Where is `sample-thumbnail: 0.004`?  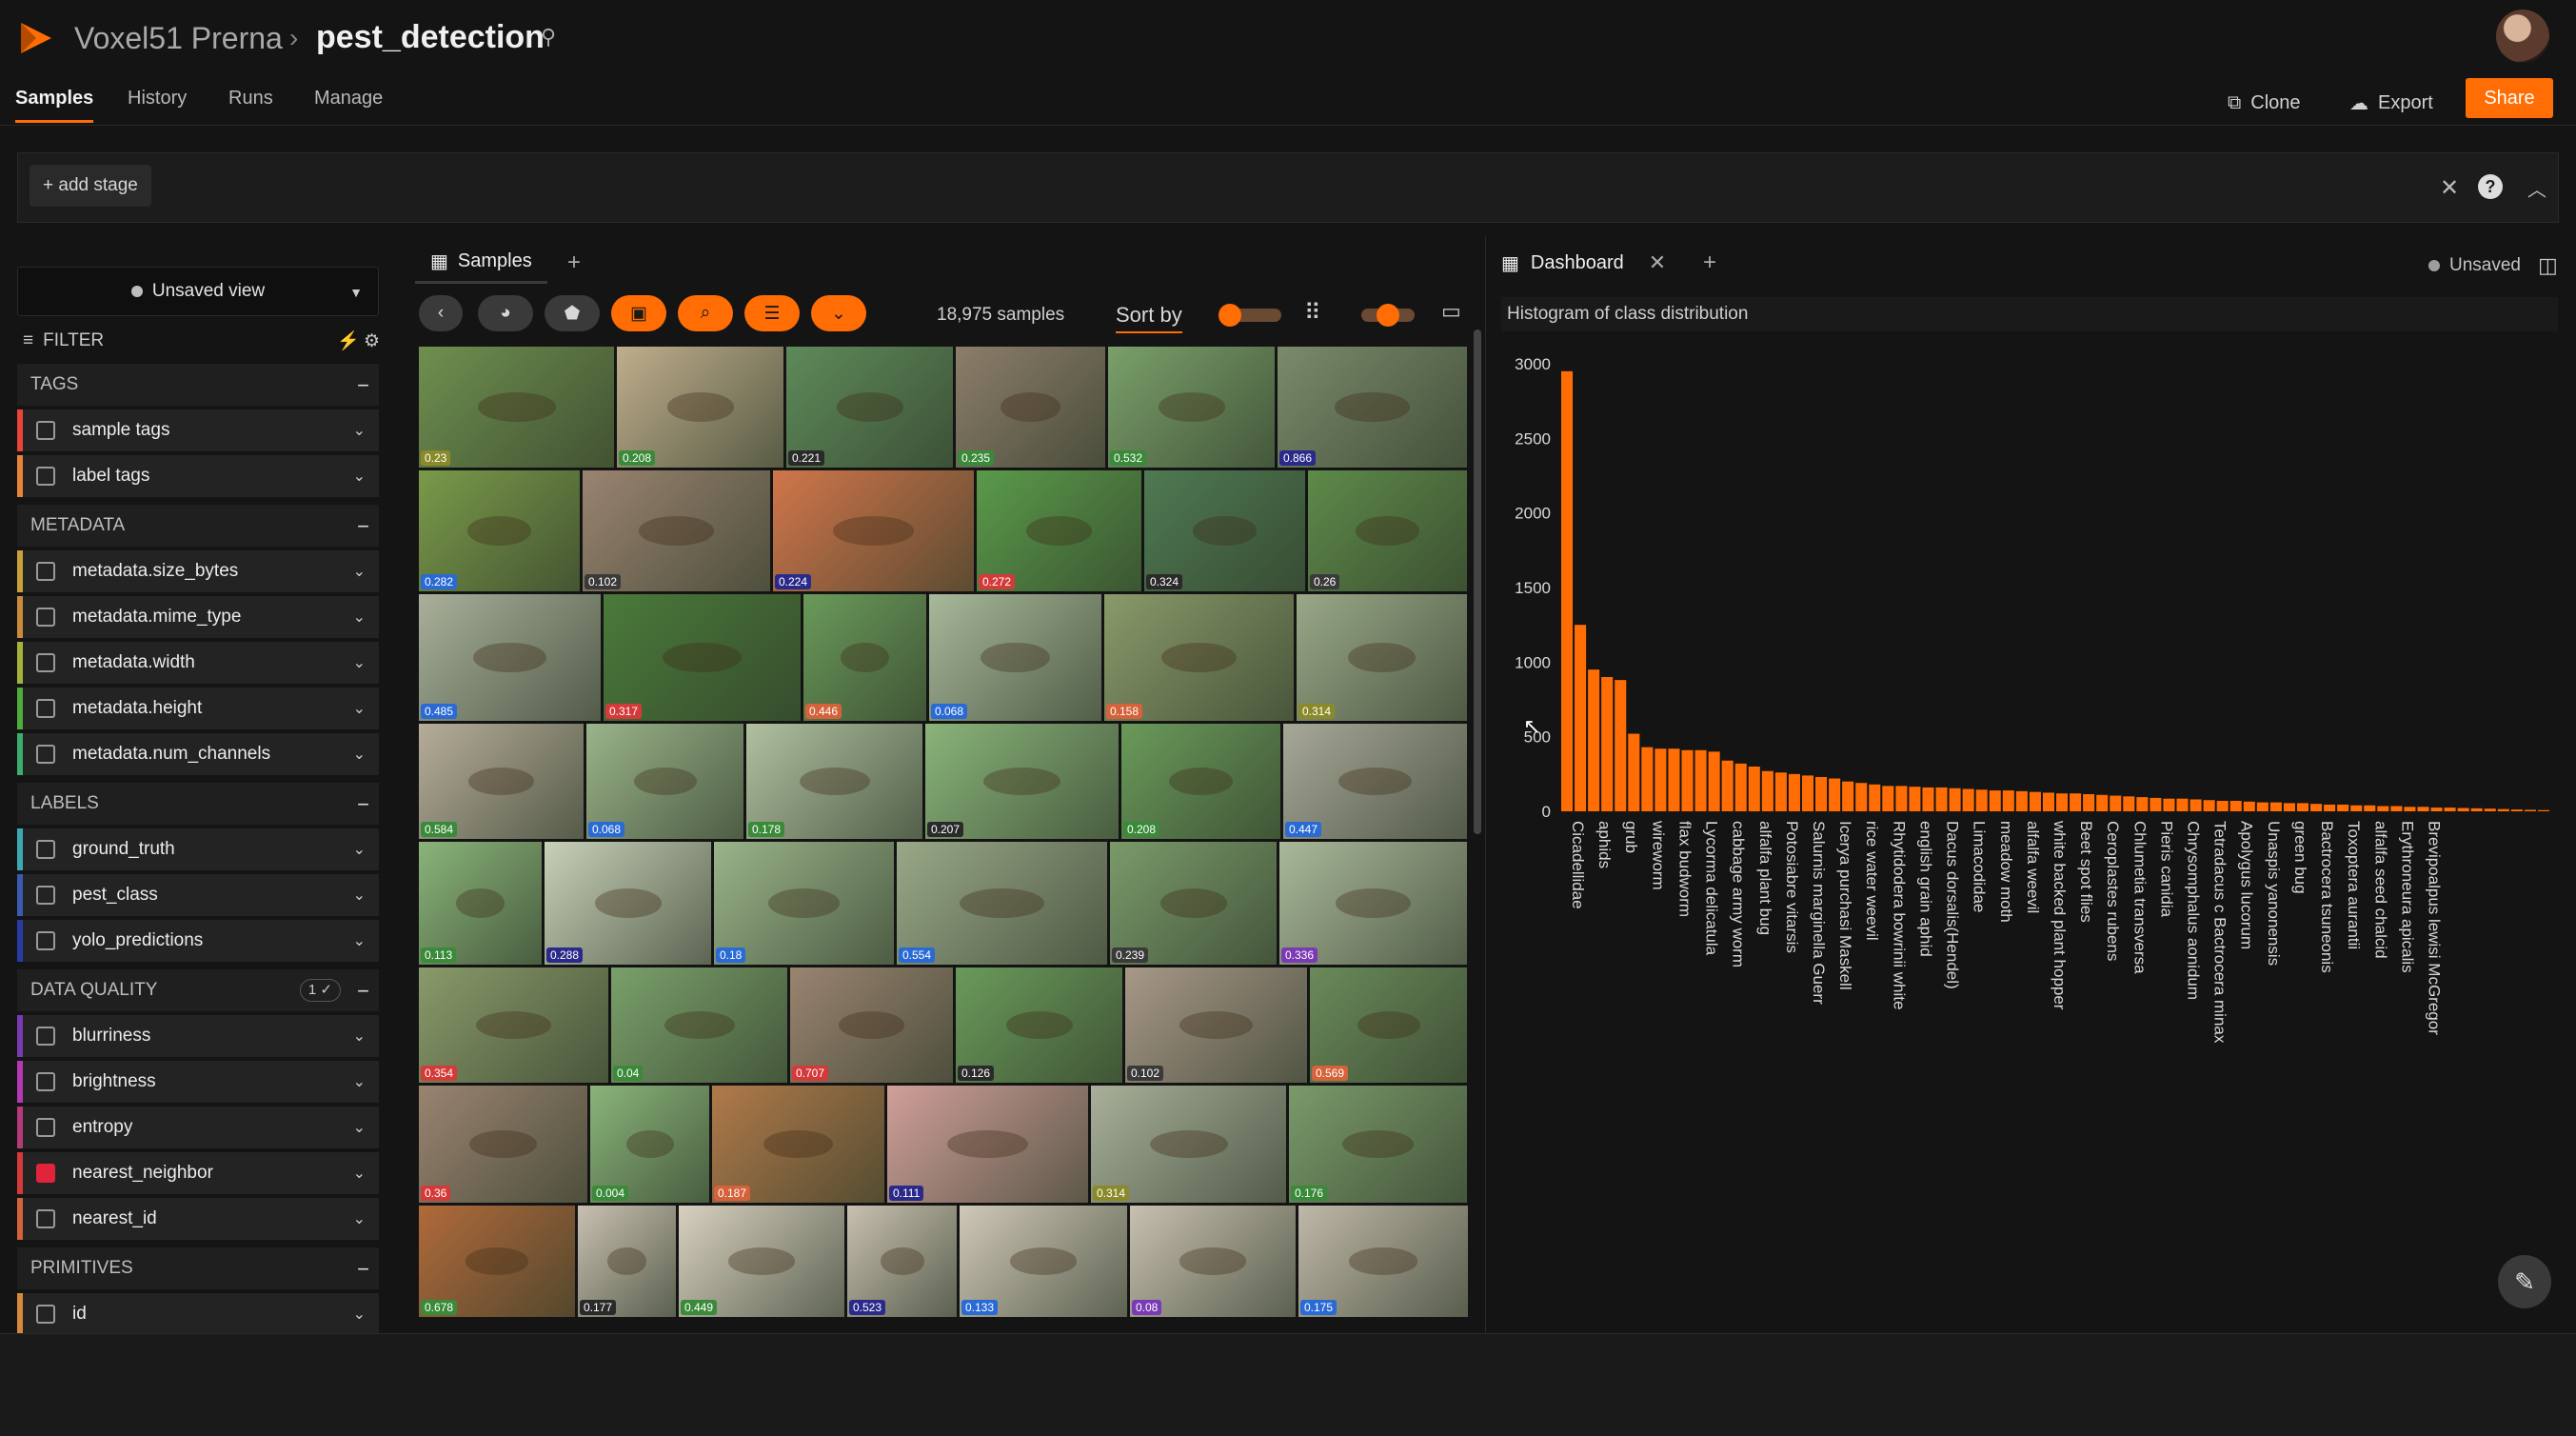 sample-thumbnail: 0.004 is located at coordinates (651, 1146).